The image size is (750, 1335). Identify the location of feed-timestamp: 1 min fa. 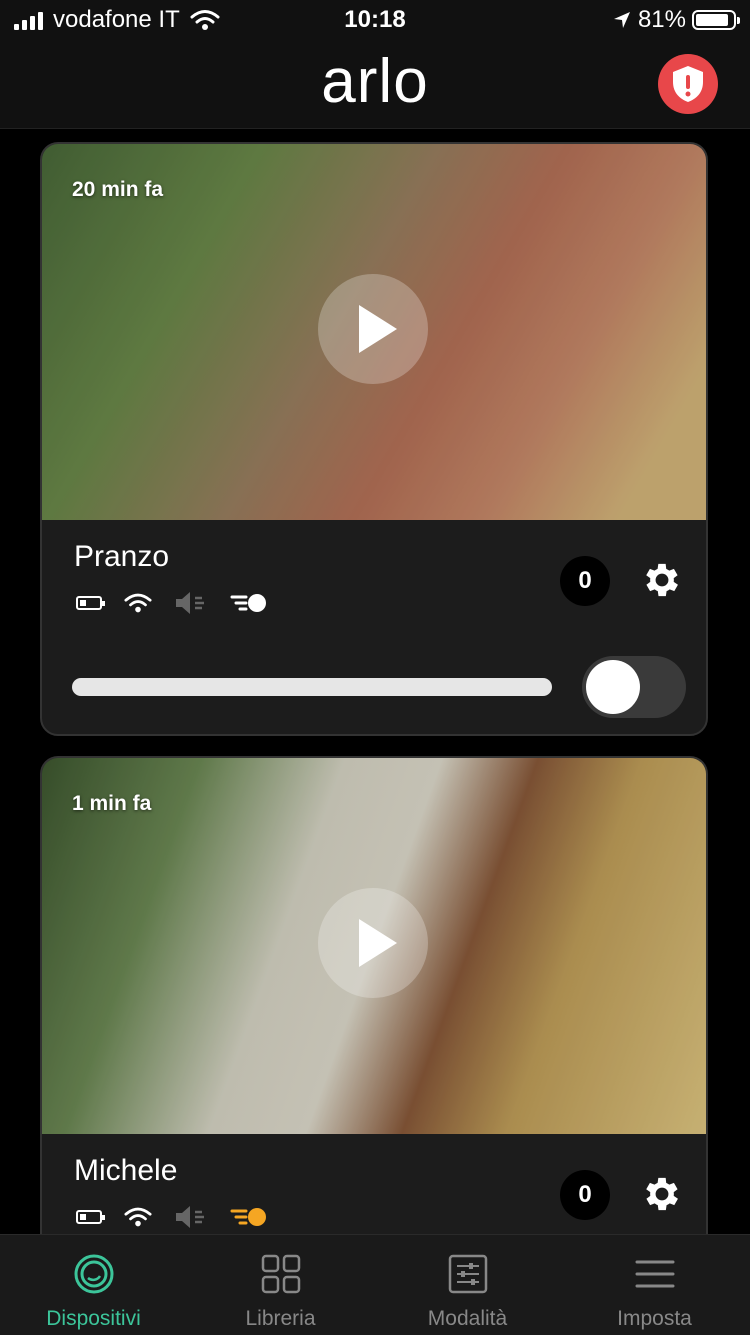
(112, 803).